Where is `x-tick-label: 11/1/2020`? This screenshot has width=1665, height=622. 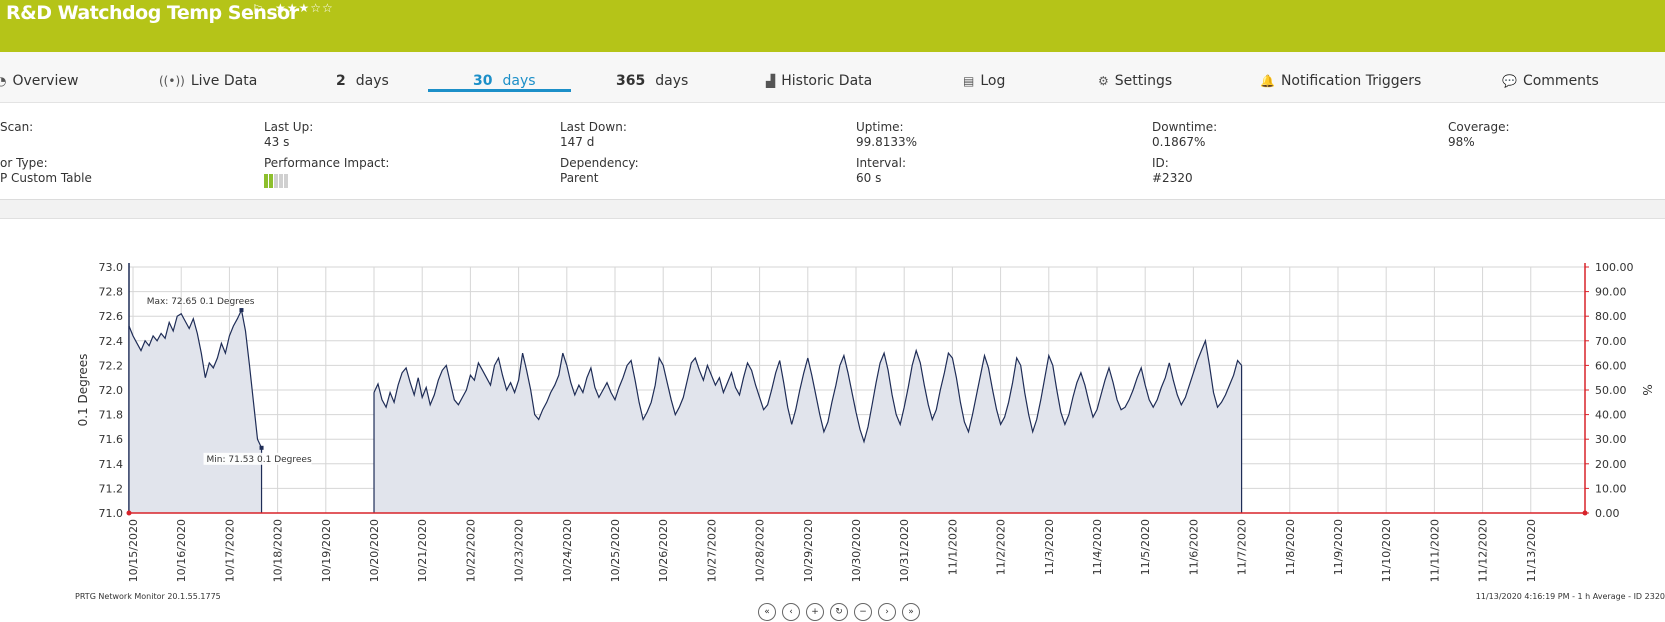
x-tick-label: 11/1/2020 is located at coordinates (952, 547).